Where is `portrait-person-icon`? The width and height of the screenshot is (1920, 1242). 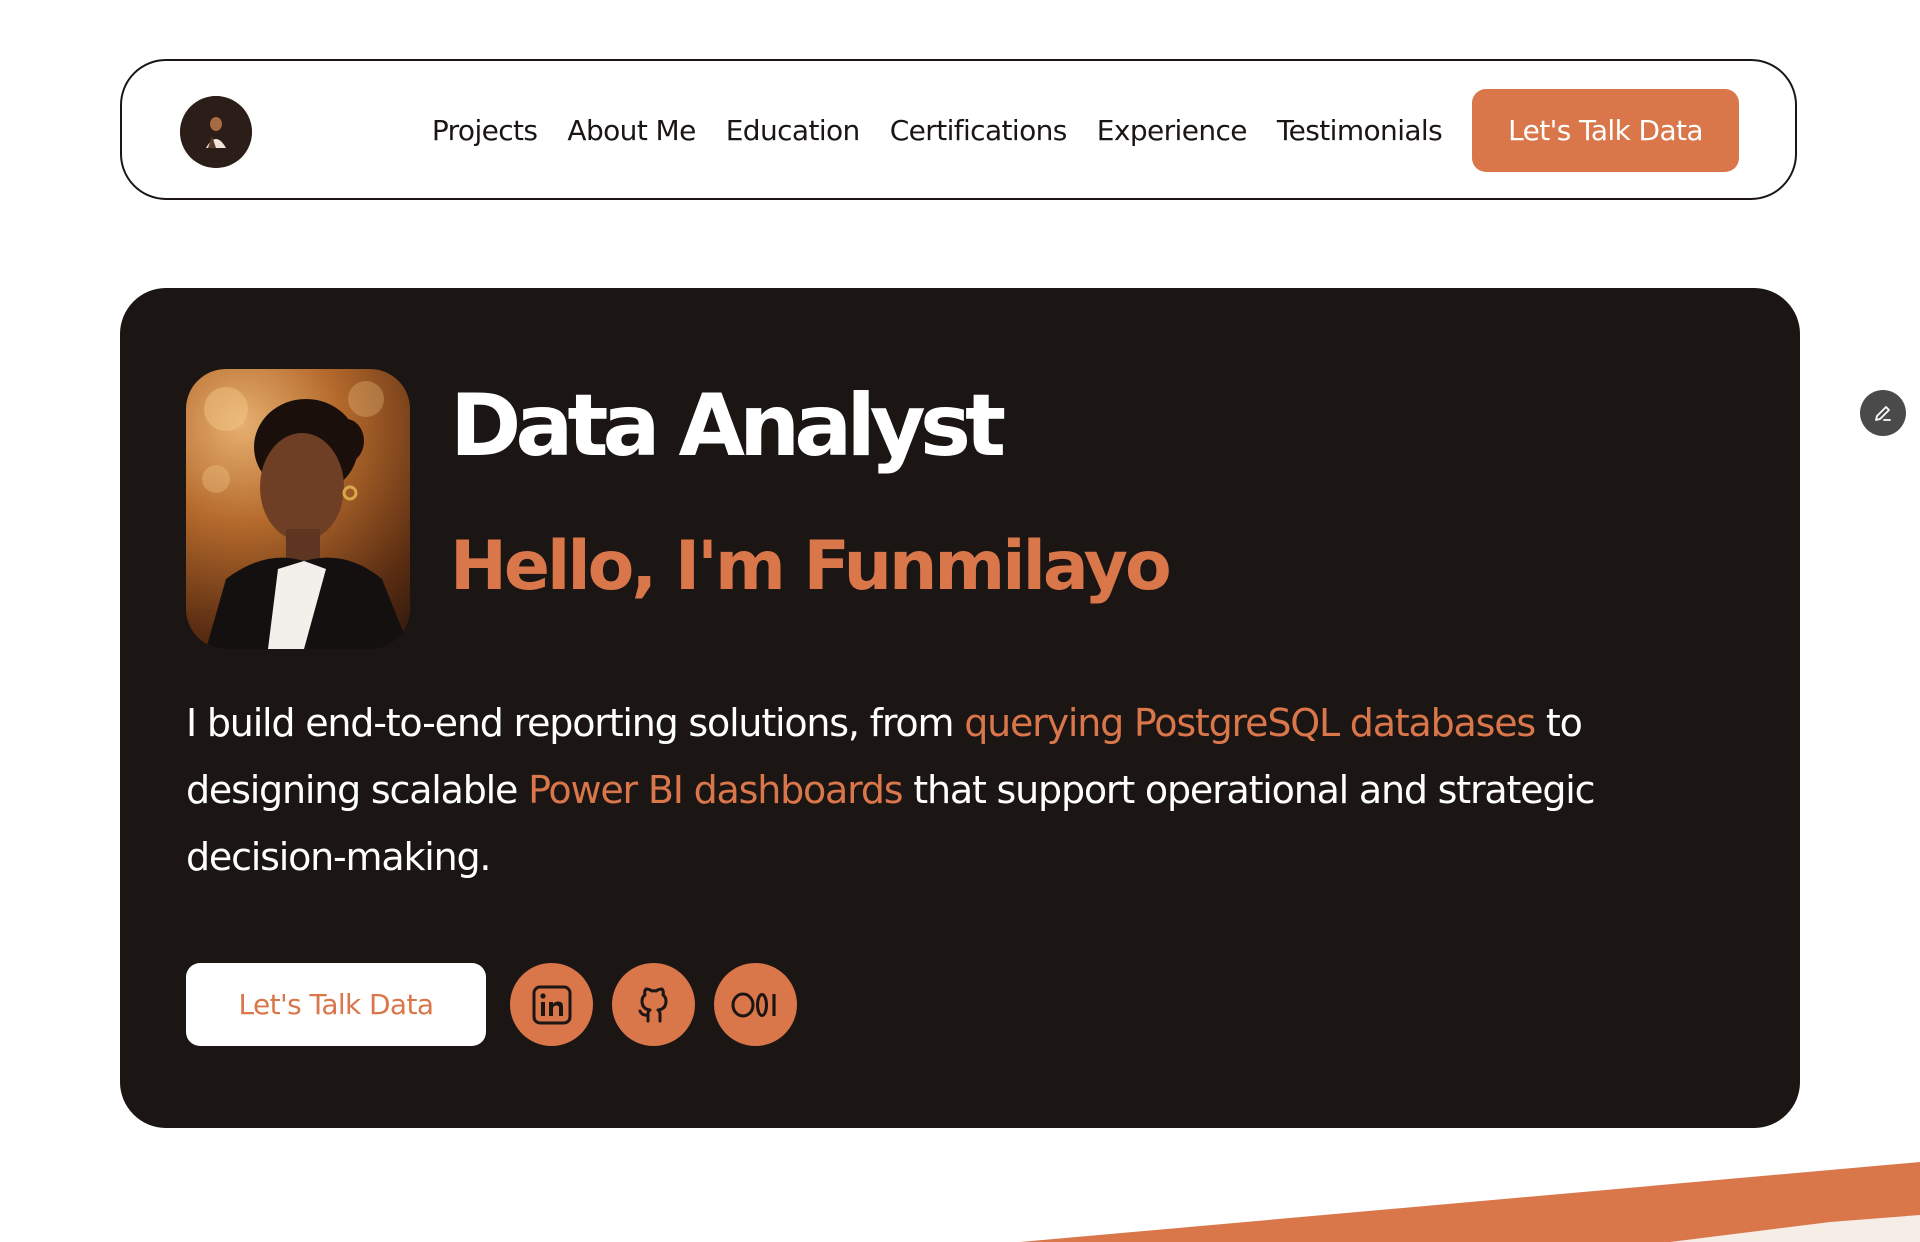
portrait-person-icon is located at coordinates (306, 515).